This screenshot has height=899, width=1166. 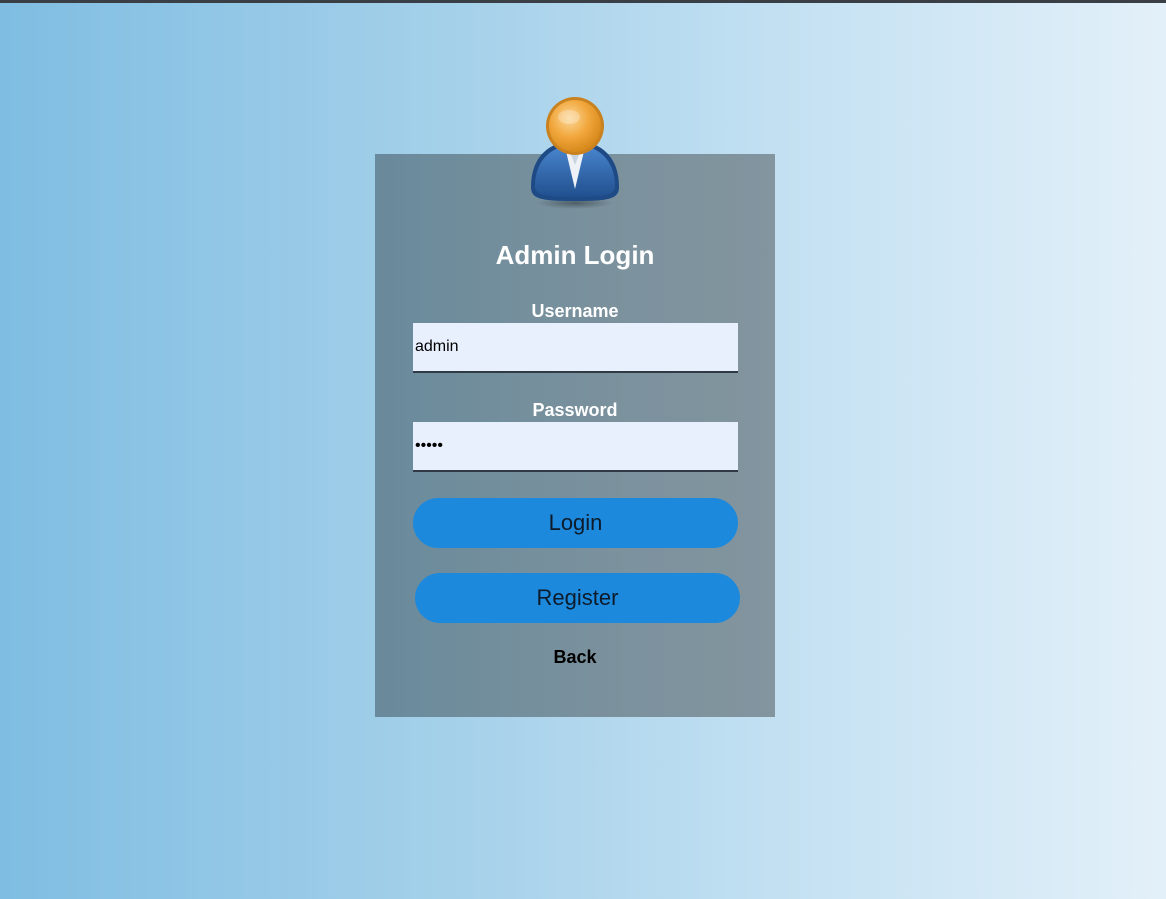 I want to click on password-label: Password, so click(x=575, y=410).